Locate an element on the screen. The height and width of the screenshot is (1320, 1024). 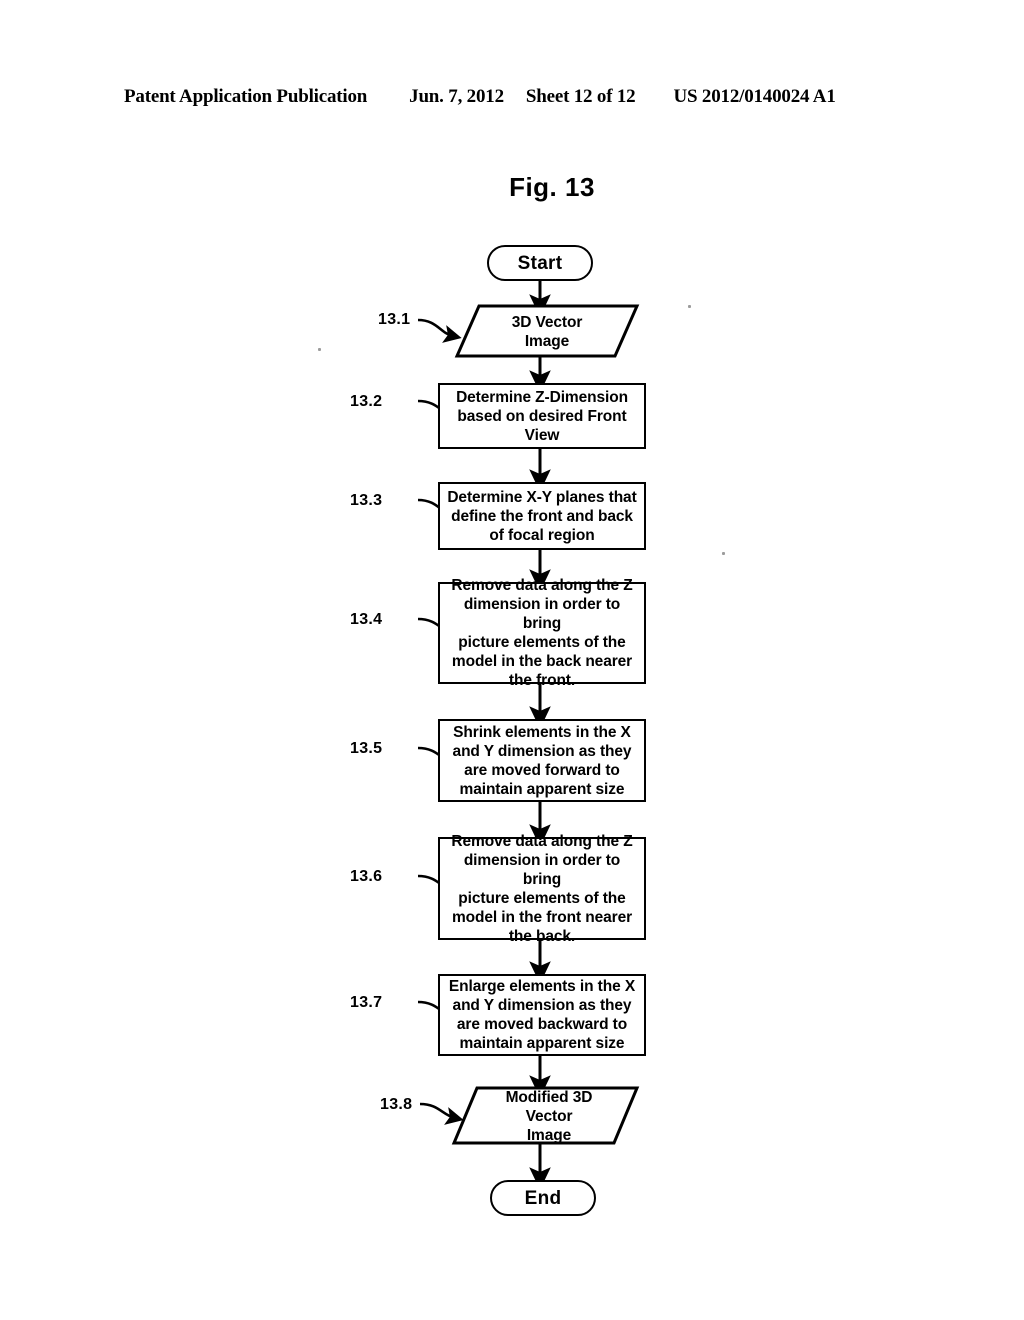
step-ref-13-2: 13.2 is located at coordinates (366, 401).